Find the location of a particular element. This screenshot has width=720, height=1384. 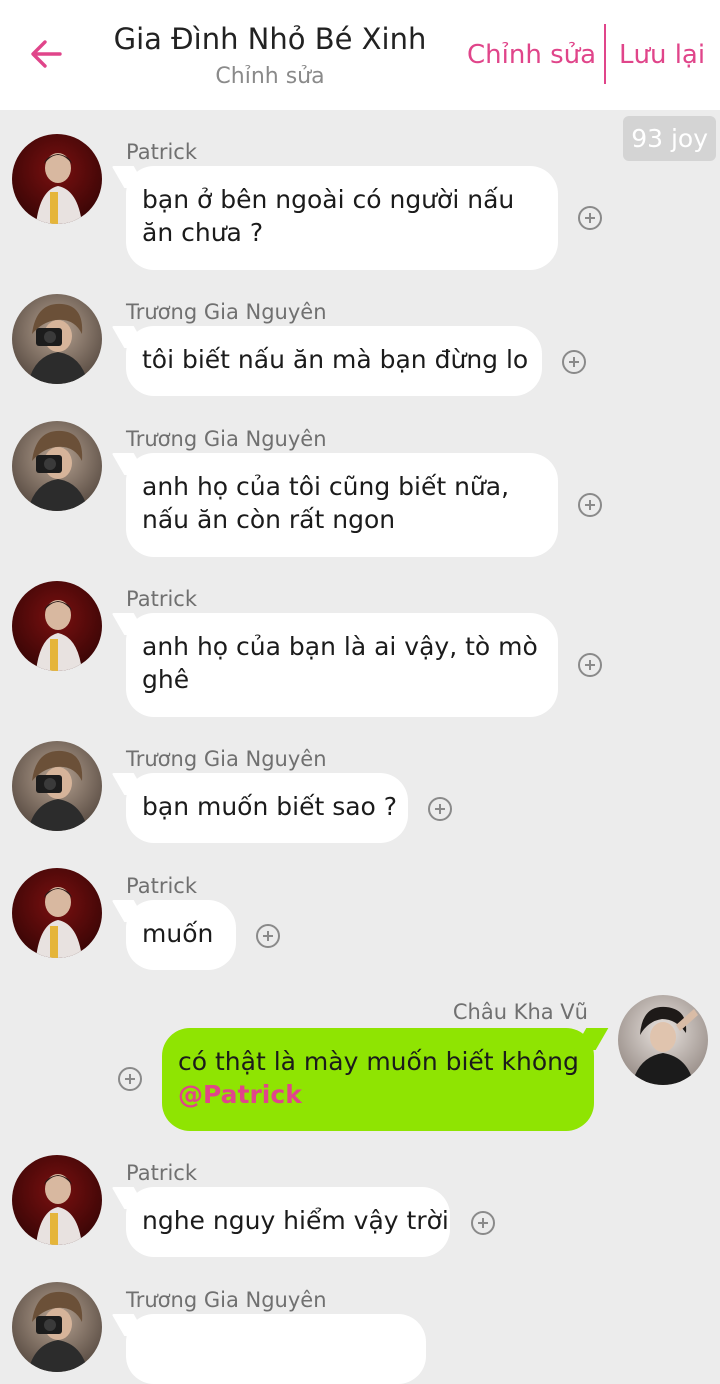

message-text: nấu ăn còn rất ngon is located at coordinates (269, 519).